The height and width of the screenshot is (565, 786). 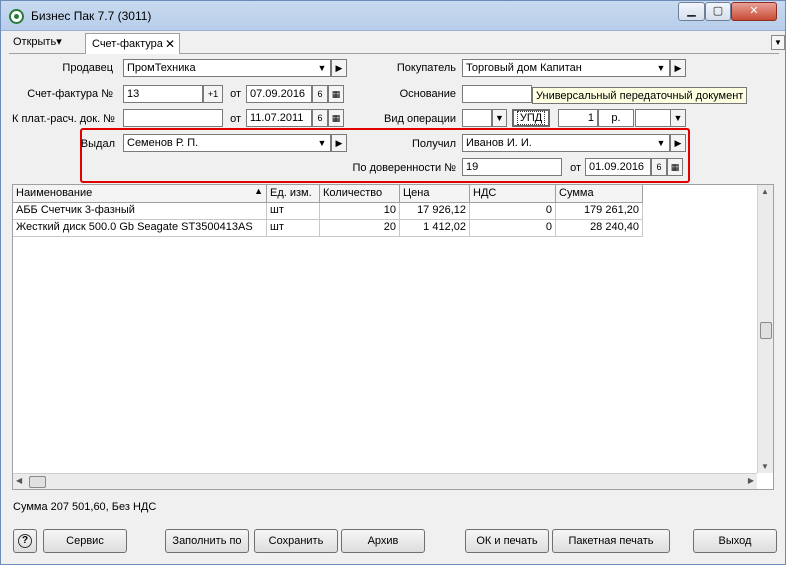 I want to click on increment-number-button: +1, so click(x=213, y=94).